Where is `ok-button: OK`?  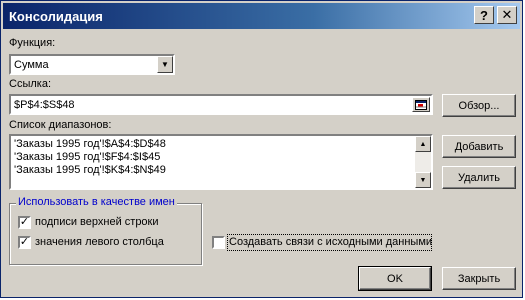
ok-button: OK is located at coordinates (395, 278).